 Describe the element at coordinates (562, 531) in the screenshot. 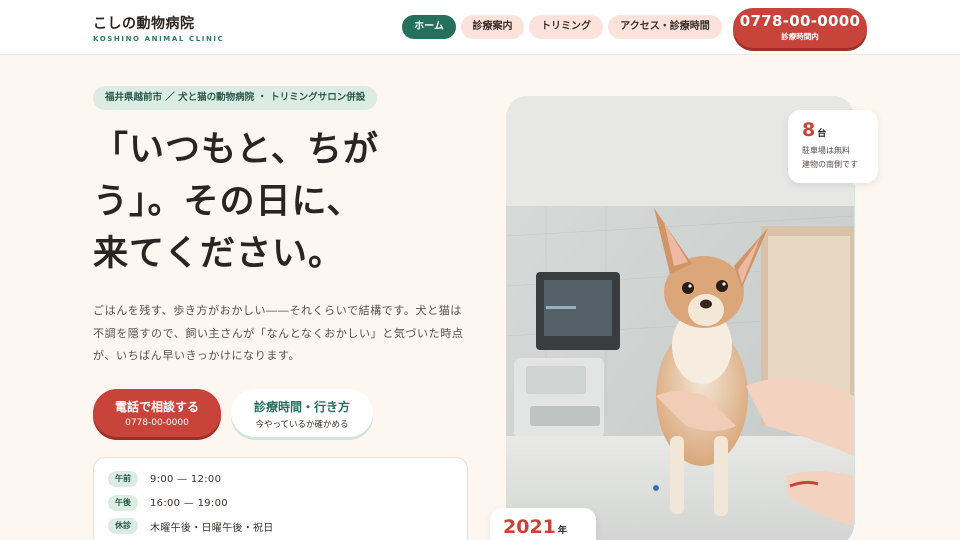

I see `since-year-unit: 年` at that location.